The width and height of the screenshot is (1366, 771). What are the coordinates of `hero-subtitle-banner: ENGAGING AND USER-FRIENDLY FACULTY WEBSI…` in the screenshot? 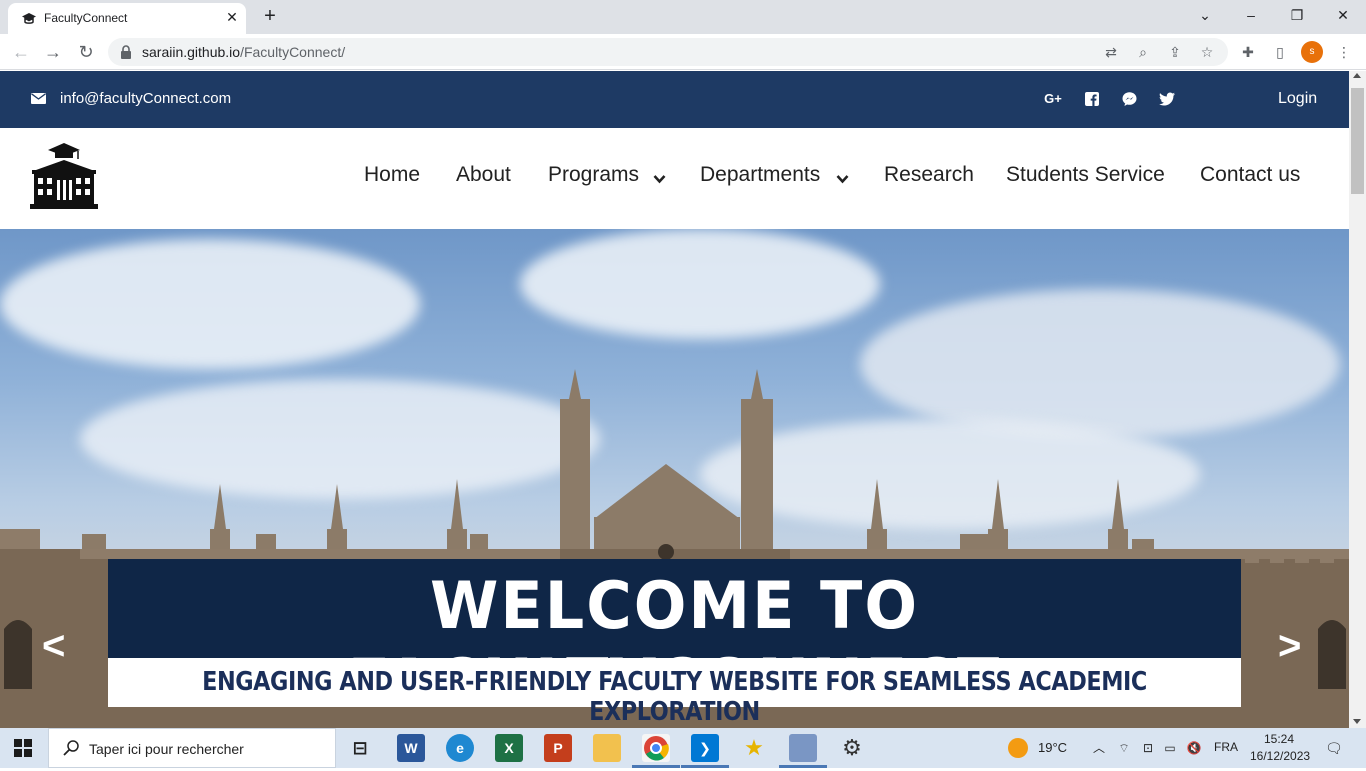 It's located at (674, 692).